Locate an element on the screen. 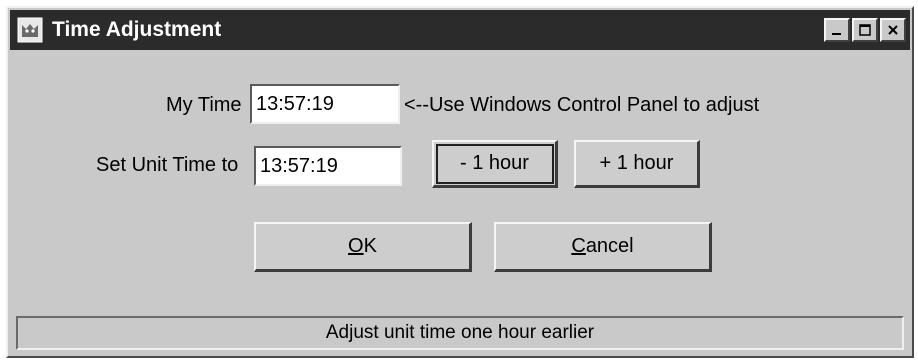  plus-one-hour-label: + 1 hour is located at coordinates (636, 163).